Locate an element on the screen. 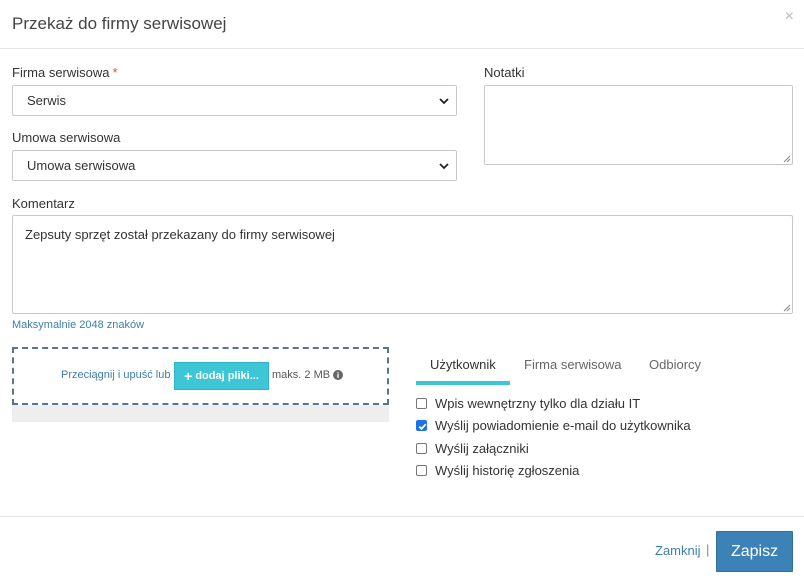 The image size is (804, 583). drag-drop-text: Przeciągnij i upuść lub is located at coordinates (116, 375).